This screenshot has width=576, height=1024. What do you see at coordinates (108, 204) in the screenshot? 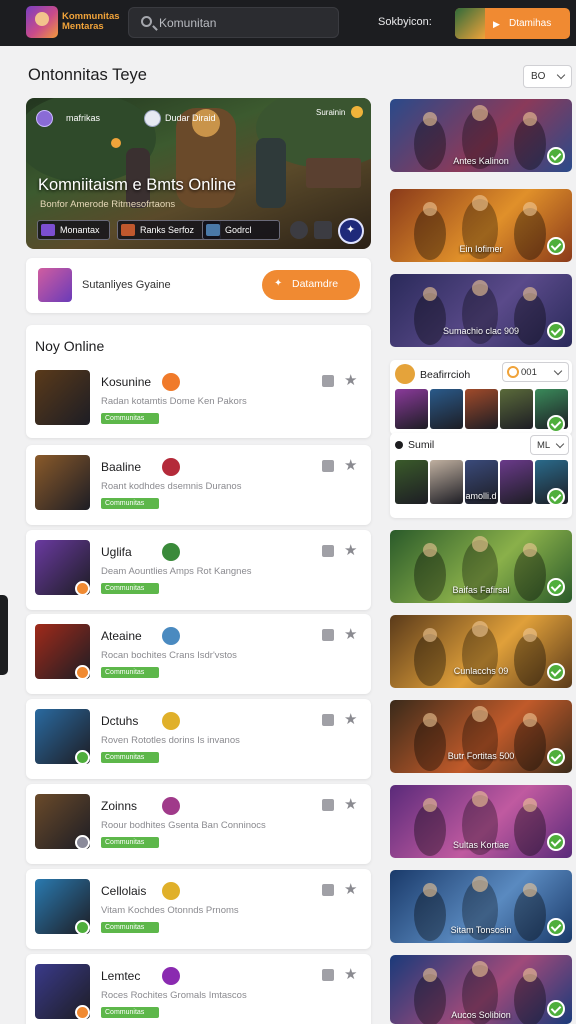
I see `banner-subtitle: Bonfor Amerode Ritmesofrtaons` at bounding box center [108, 204].